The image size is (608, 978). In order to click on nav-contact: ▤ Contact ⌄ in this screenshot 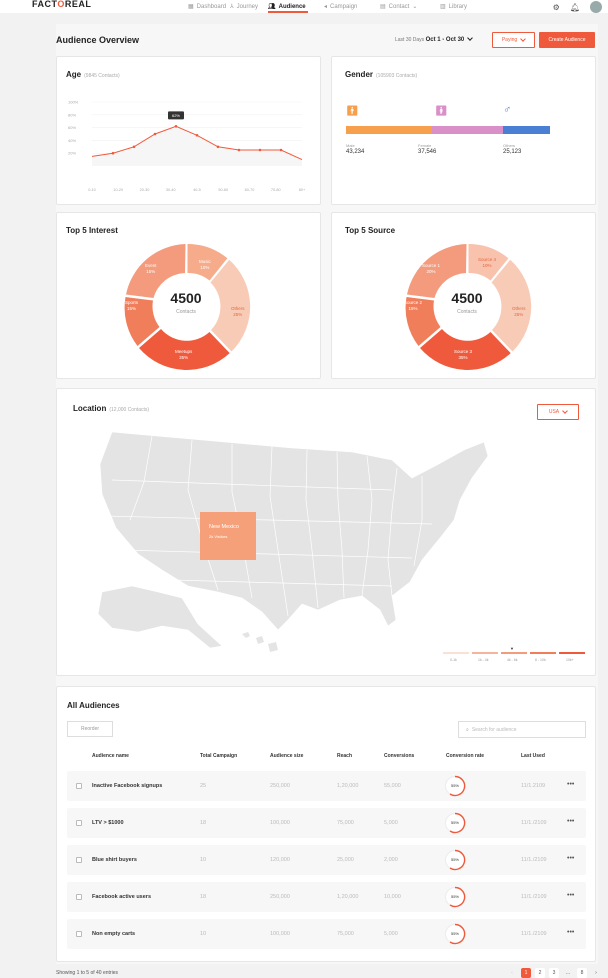, I will do `click(399, 7)`.